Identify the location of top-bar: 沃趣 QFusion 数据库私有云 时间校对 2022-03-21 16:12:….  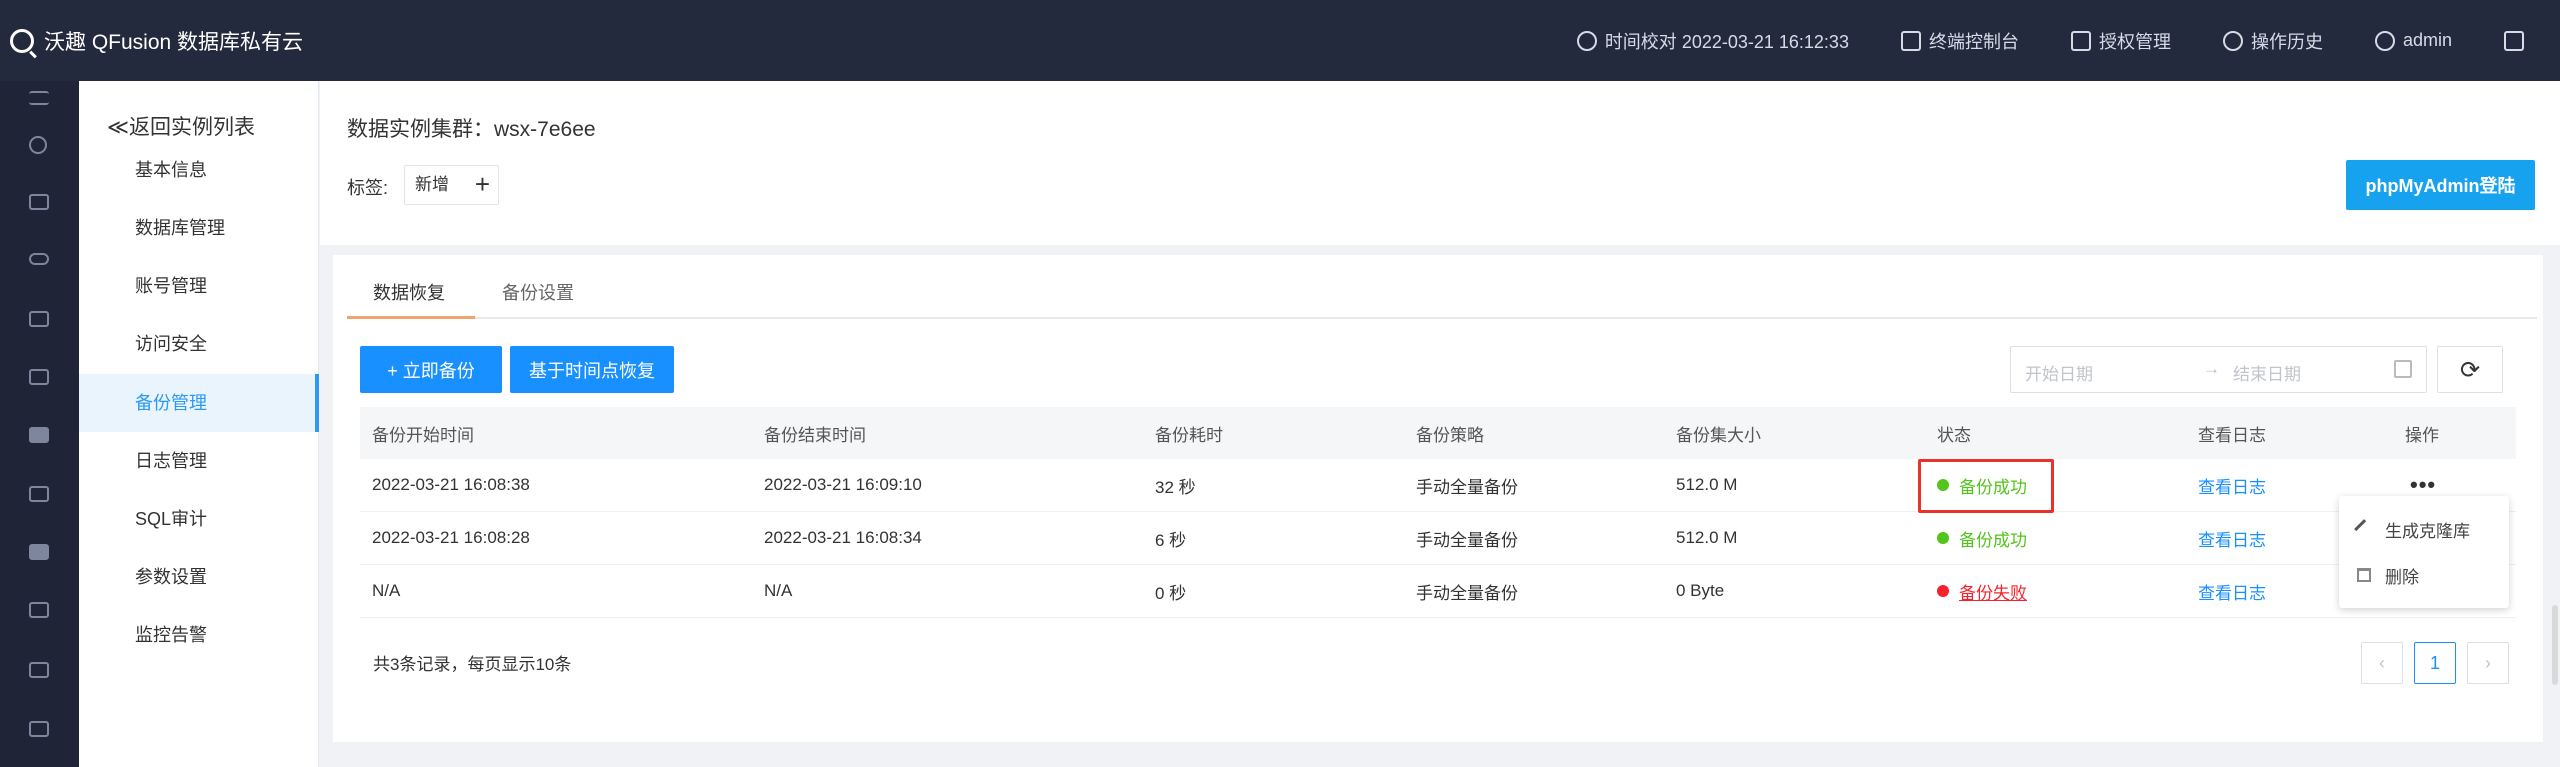
(1280, 40).